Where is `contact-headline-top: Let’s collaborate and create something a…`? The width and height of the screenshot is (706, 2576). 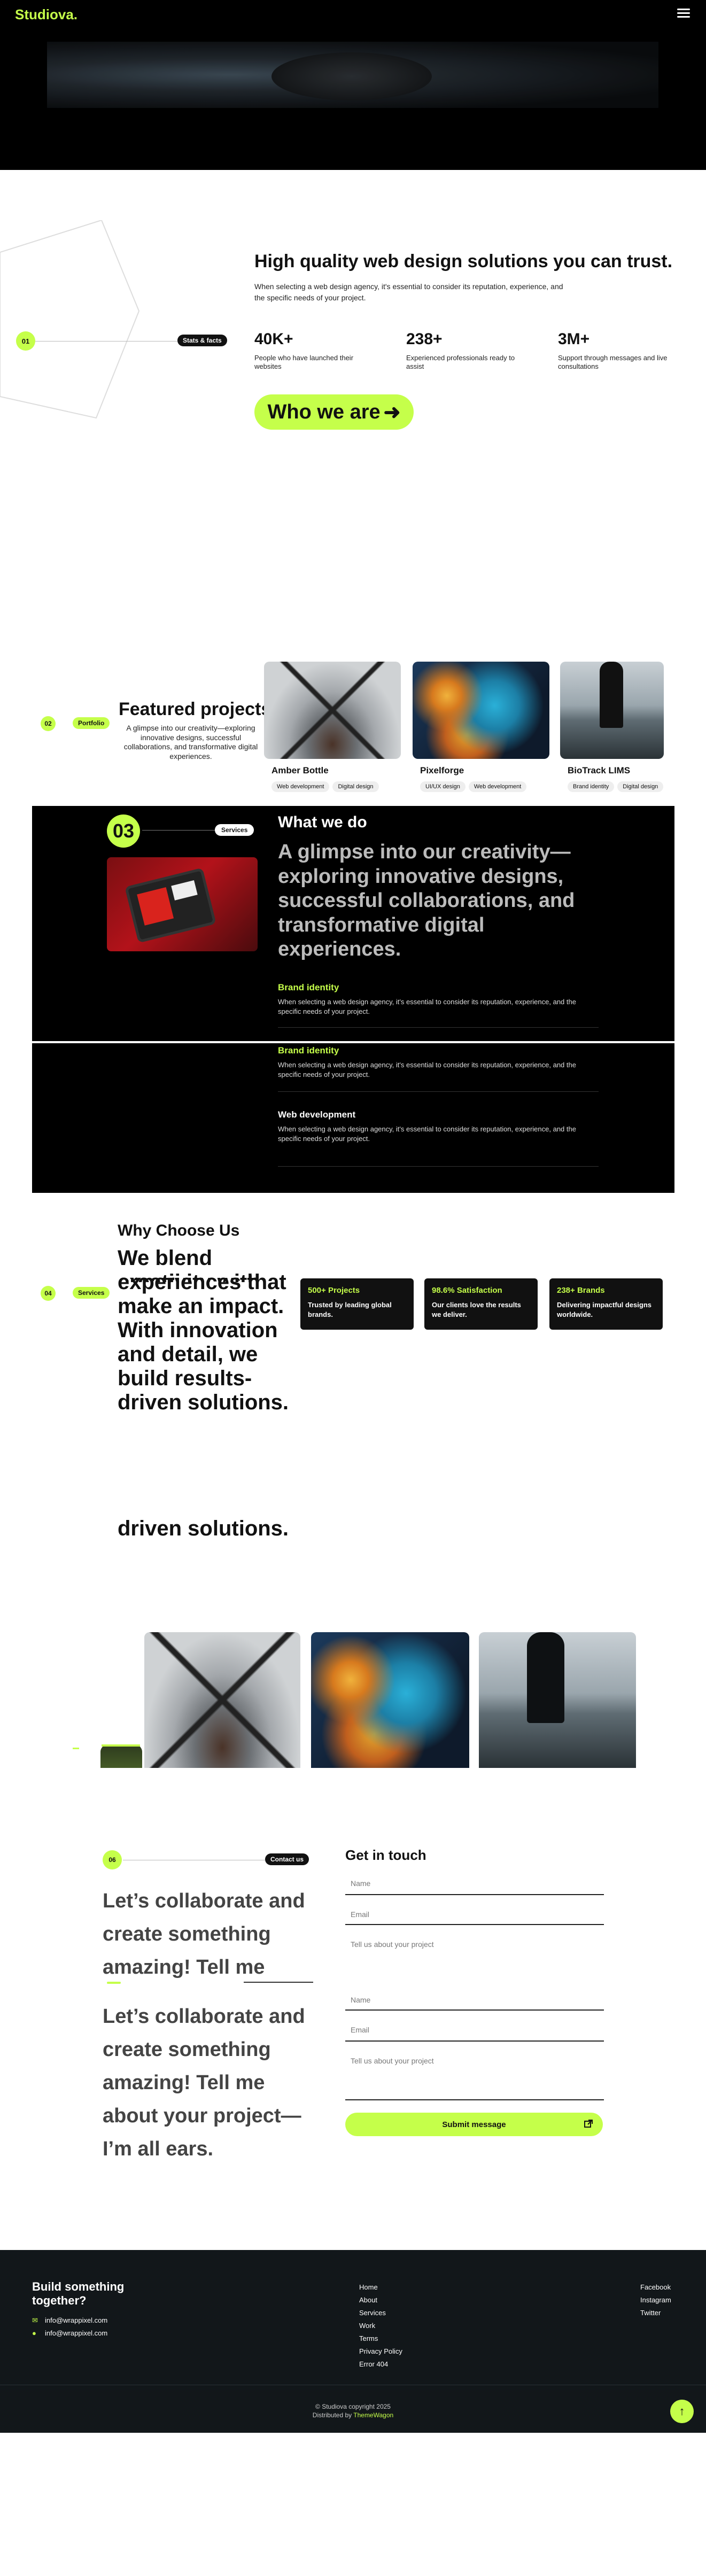
contact-headline-top: Let’s collaborate and create something a… is located at coordinates (204, 1934).